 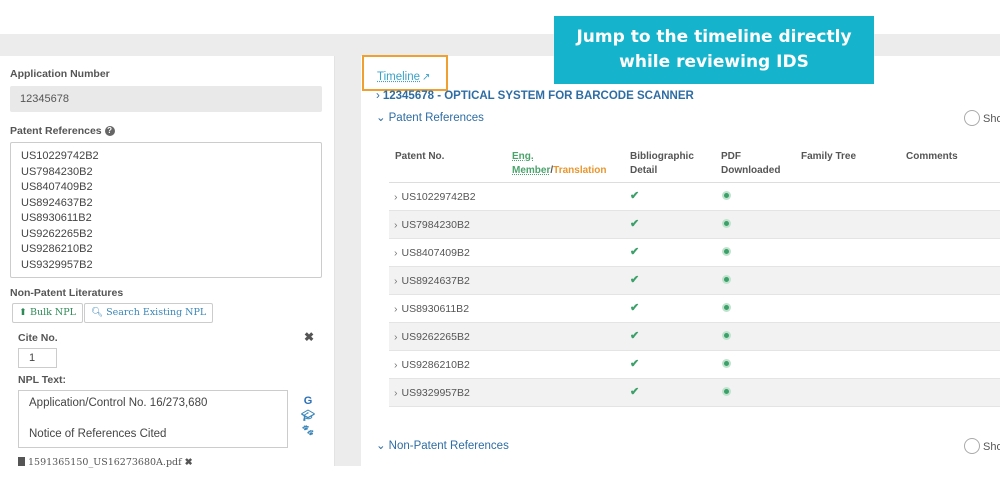 What do you see at coordinates (156, 312) in the screenshot?
I see `search-npl-label: Search Existing NPL` at bounding box center [156, 312].